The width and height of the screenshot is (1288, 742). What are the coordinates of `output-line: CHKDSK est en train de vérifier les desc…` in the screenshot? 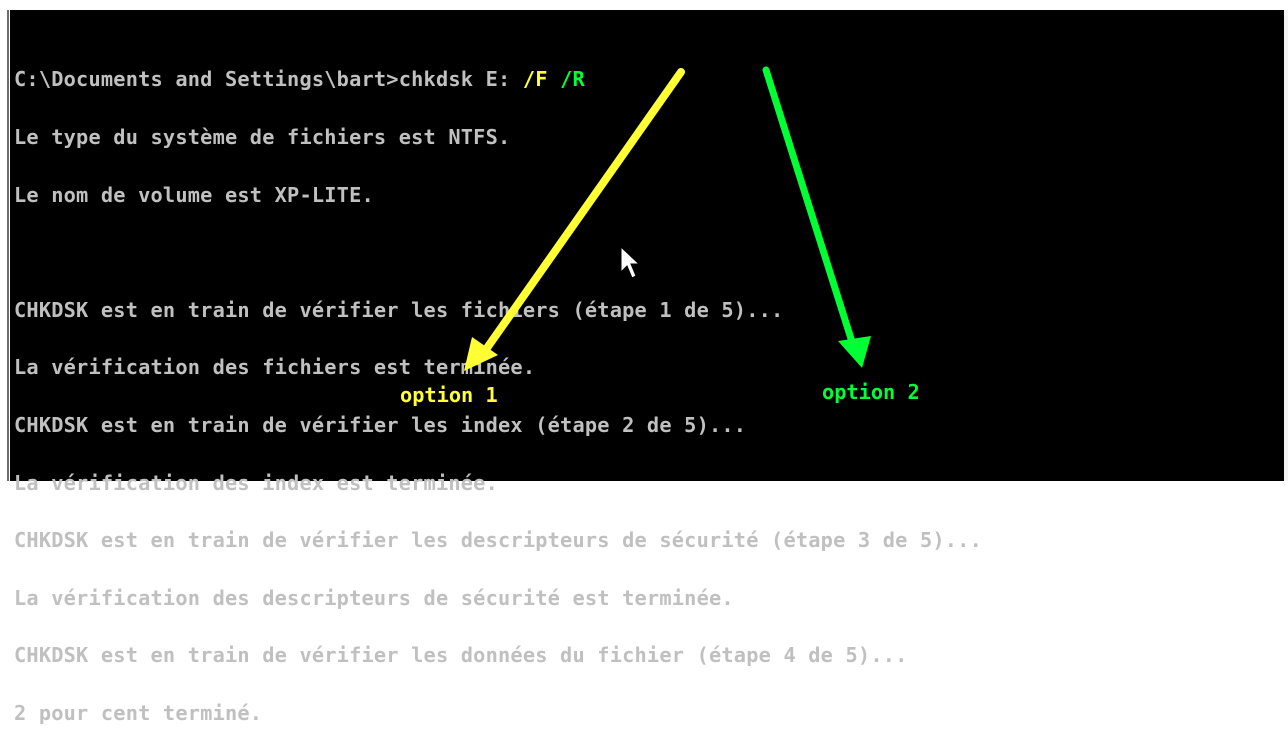 It's located at (498, 540).